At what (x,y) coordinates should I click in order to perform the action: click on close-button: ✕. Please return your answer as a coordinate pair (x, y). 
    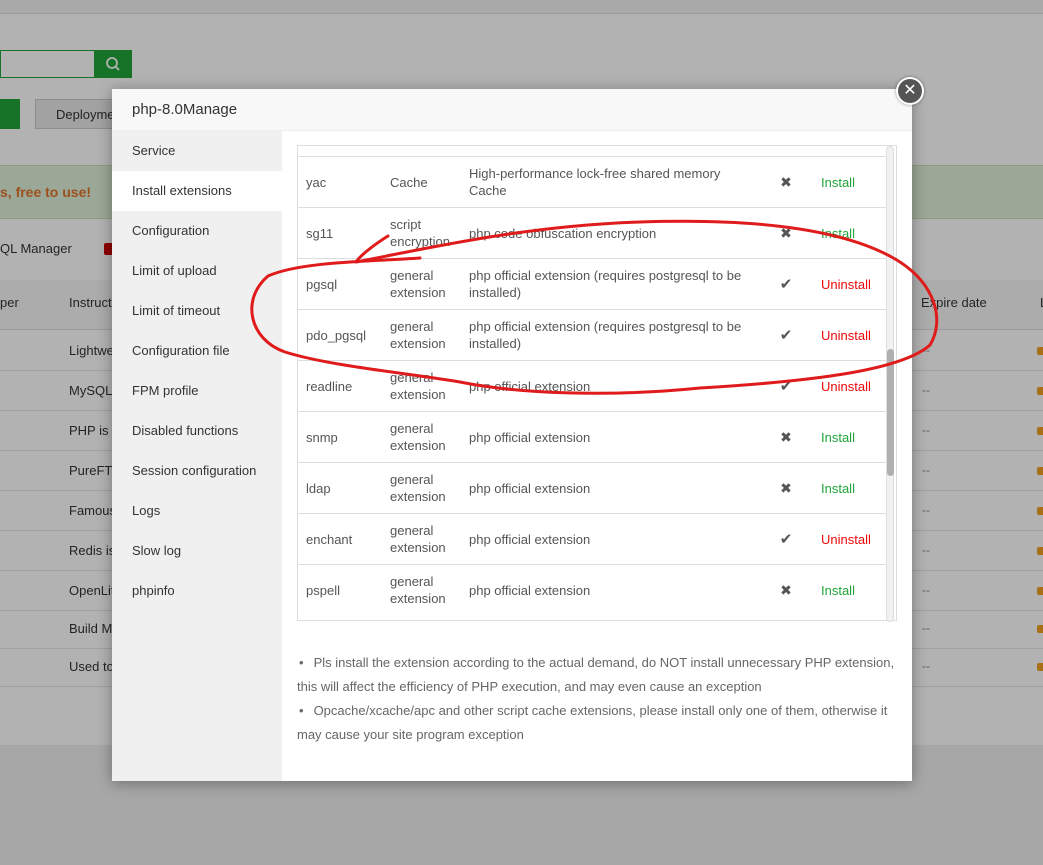
    Looking at the image, I should click on (910, 91).